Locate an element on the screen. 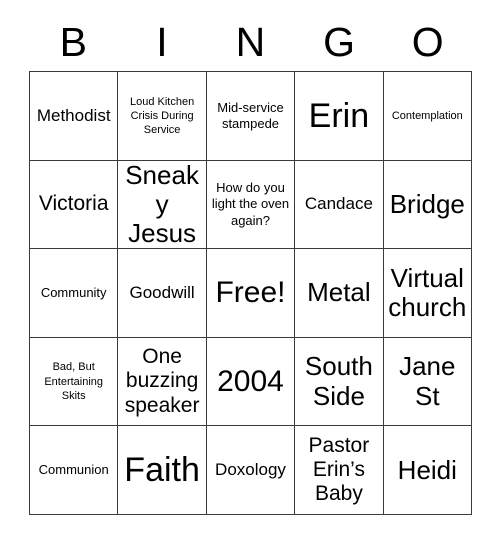  bingo-cell-label: Pastor Erin’s Baby is located at coordinates (339, 469).